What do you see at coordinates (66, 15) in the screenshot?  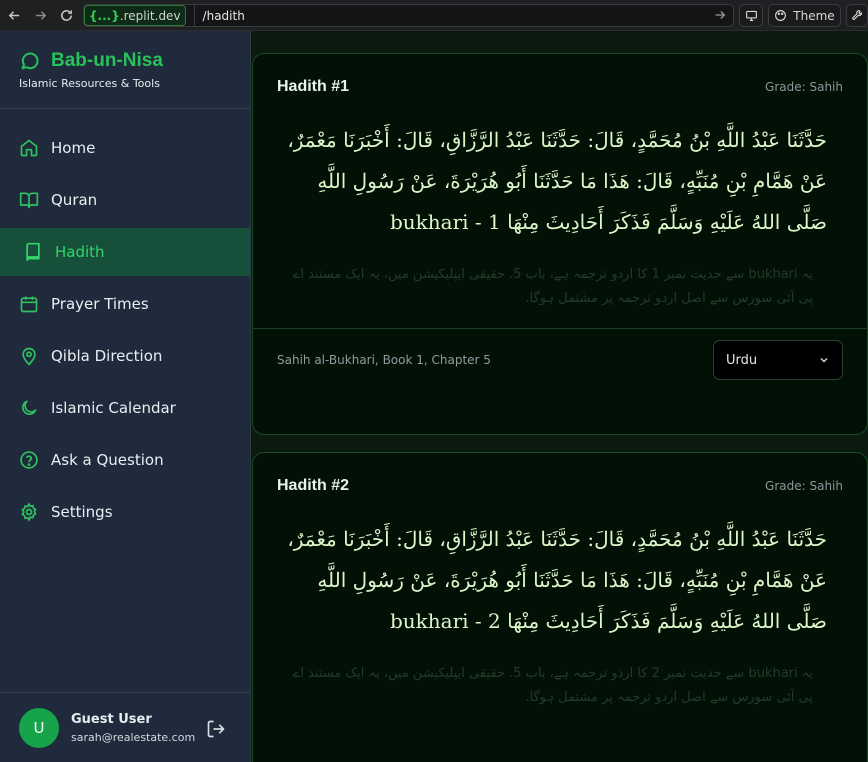 I see `reload-icon` at bounding box center [66, 15].